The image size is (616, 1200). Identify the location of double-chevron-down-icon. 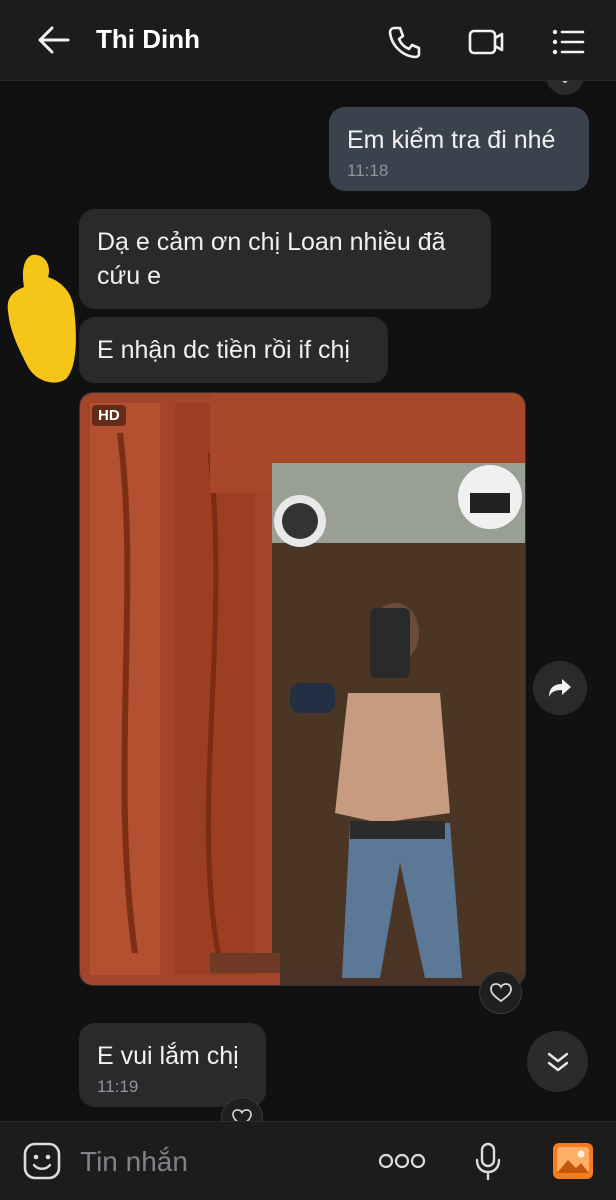
(557, 1061).